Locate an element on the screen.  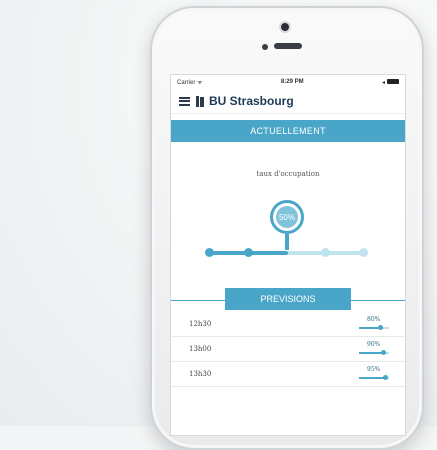
current-banner: ACTUELLEMENT is located at coordinates (288, 131).